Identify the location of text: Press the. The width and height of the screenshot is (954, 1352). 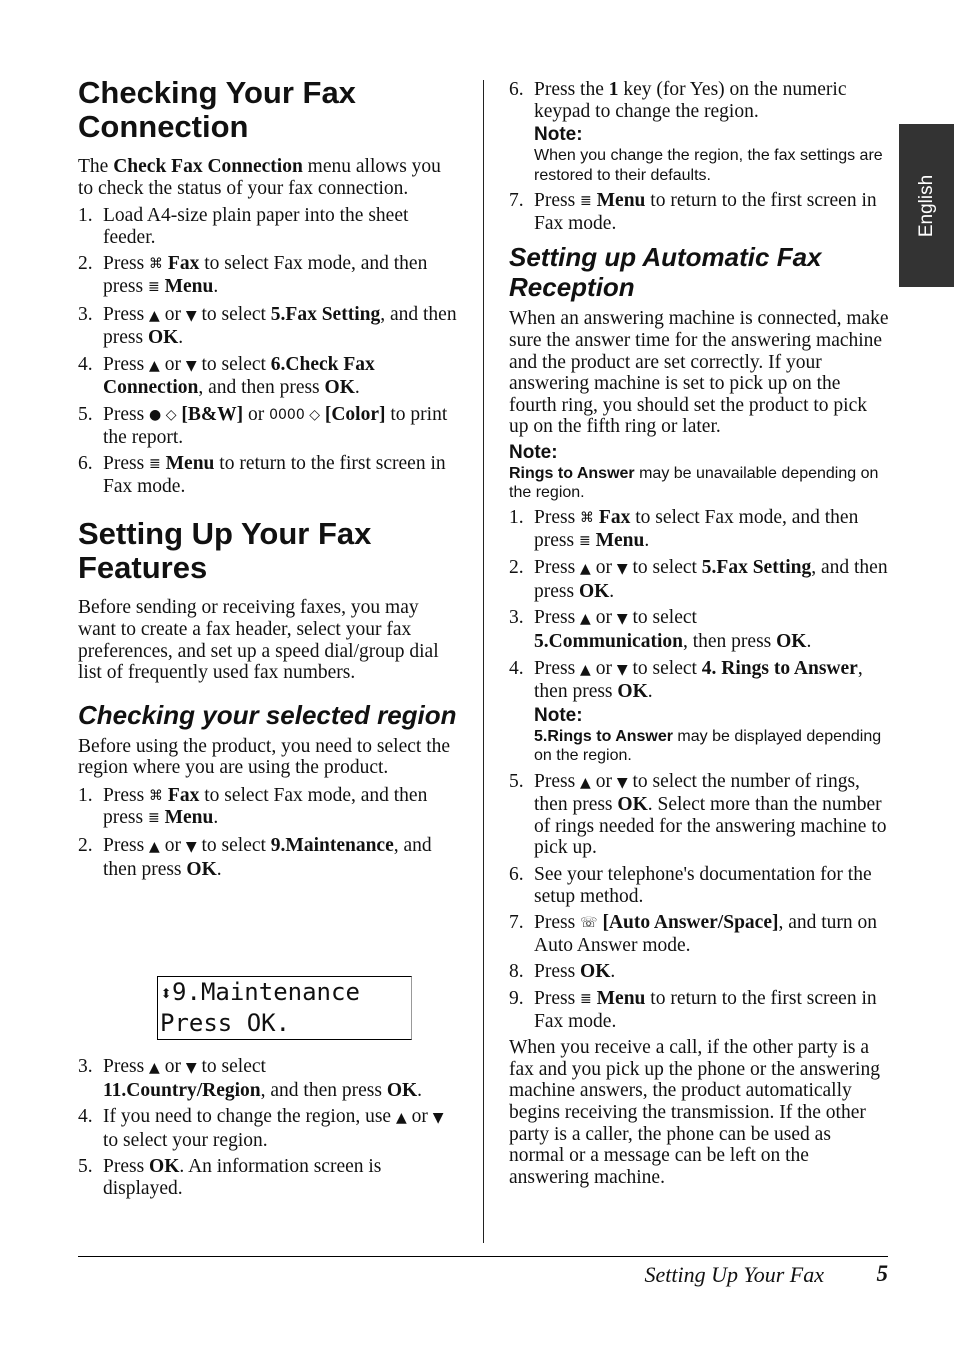
(571, 89).